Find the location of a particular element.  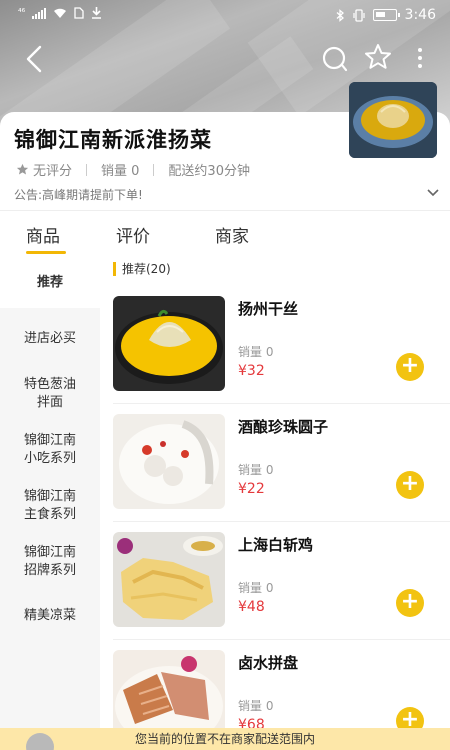

category-item: 推荐 is located at coordinates (50, 283).